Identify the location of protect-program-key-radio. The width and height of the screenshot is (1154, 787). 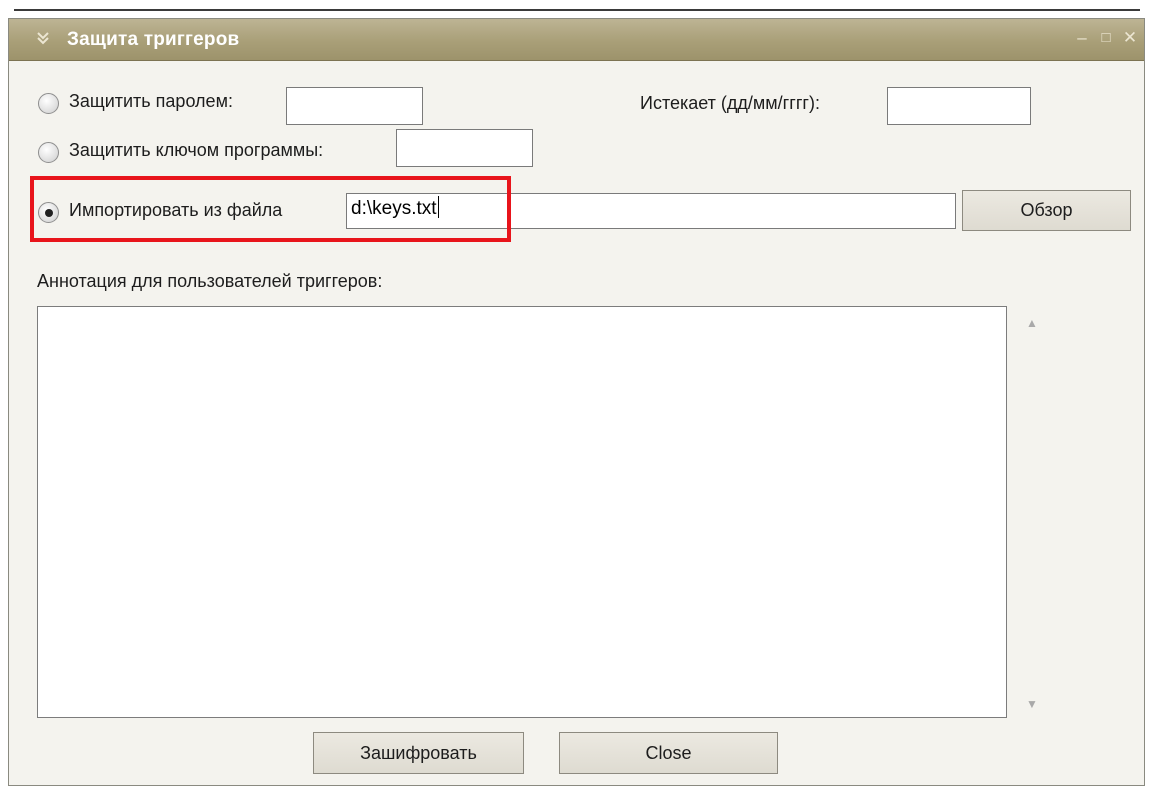
(48, 152).